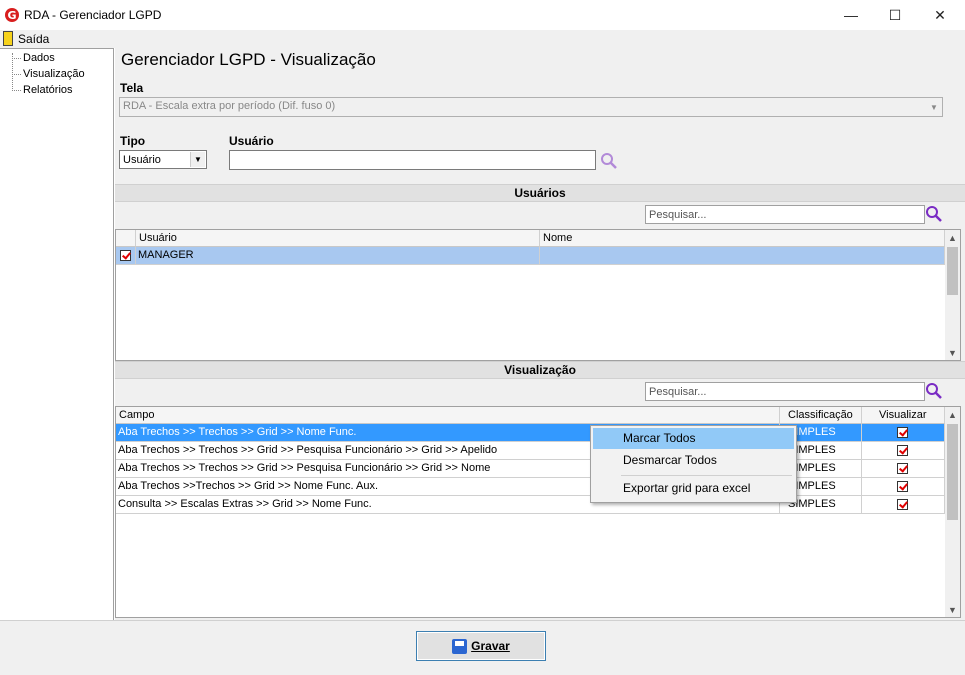  What do you see at coordinates (460, 646) in the screenshot?
I see `floppy-disk-icon` at bounding box center [460, 646].